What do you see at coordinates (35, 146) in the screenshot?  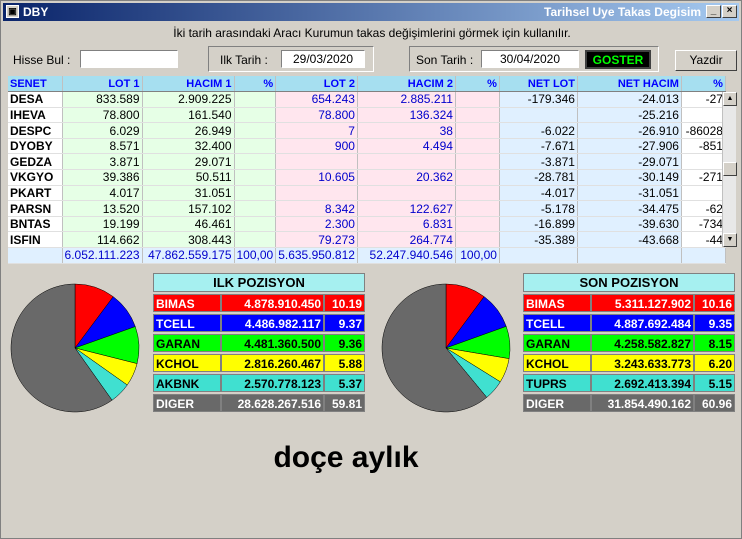 I see `senet-cell: DYOBY` at bounding box center [35, 146].